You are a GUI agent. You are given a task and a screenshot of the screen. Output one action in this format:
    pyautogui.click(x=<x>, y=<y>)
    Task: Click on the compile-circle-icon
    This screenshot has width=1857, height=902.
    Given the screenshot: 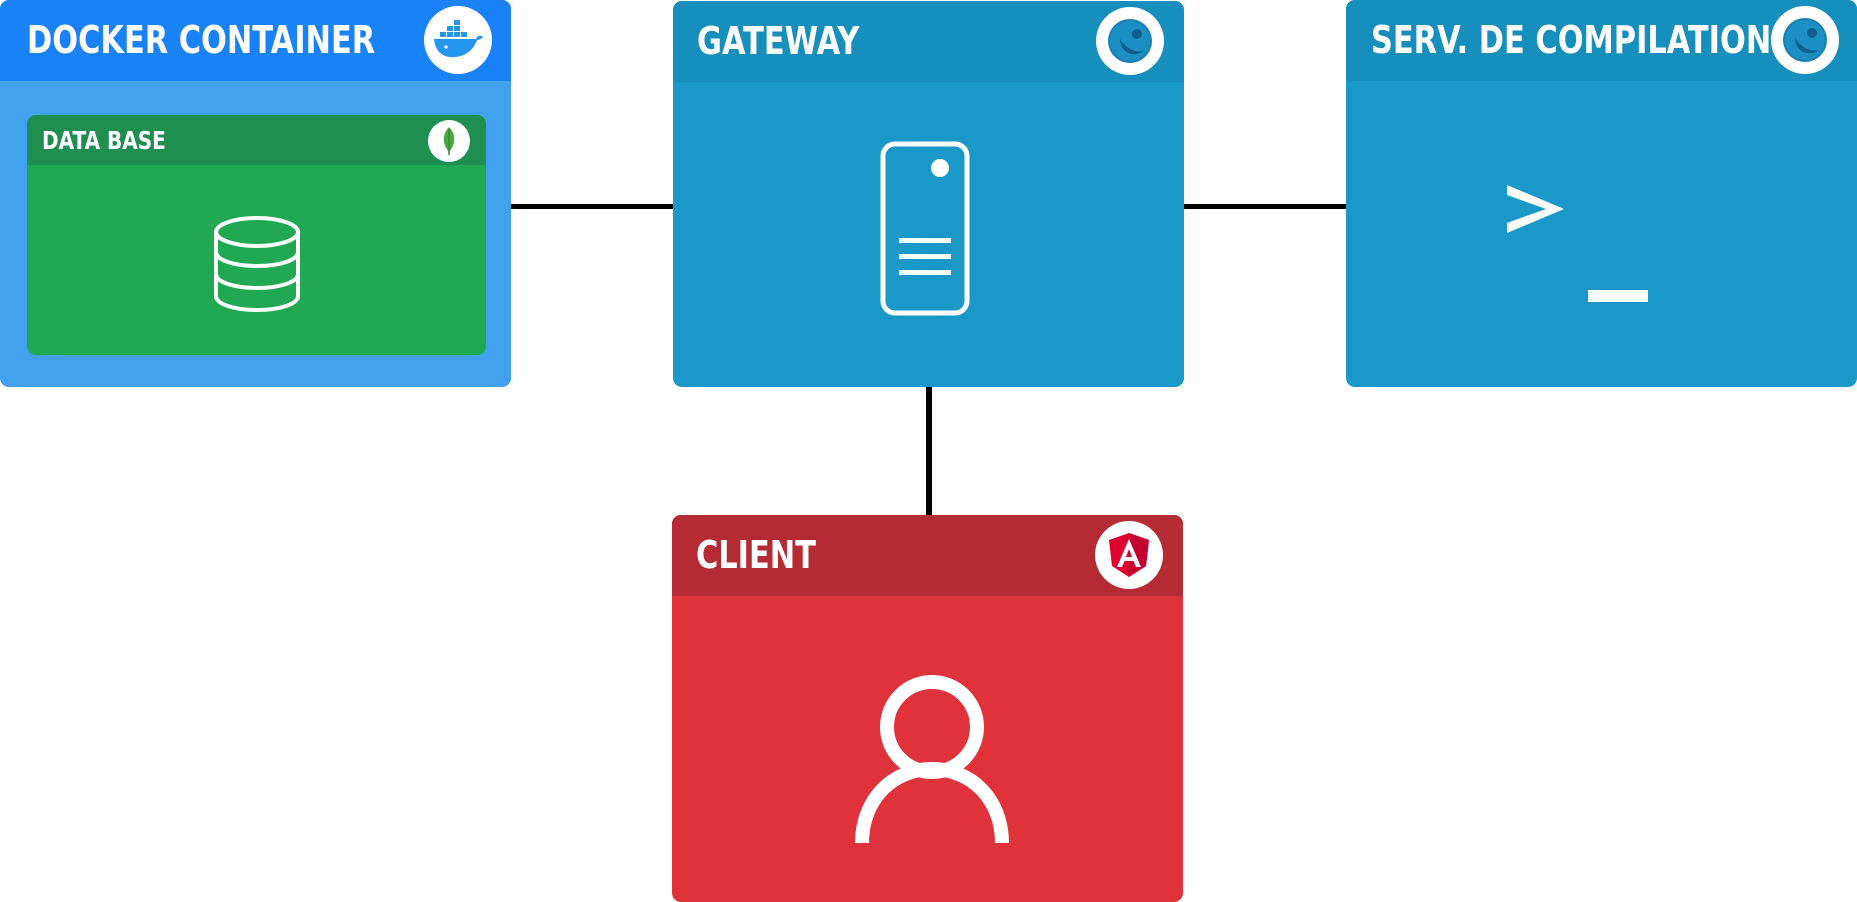 What is the action you would take?
    pyautogui.click(x=1805, y=40)
    